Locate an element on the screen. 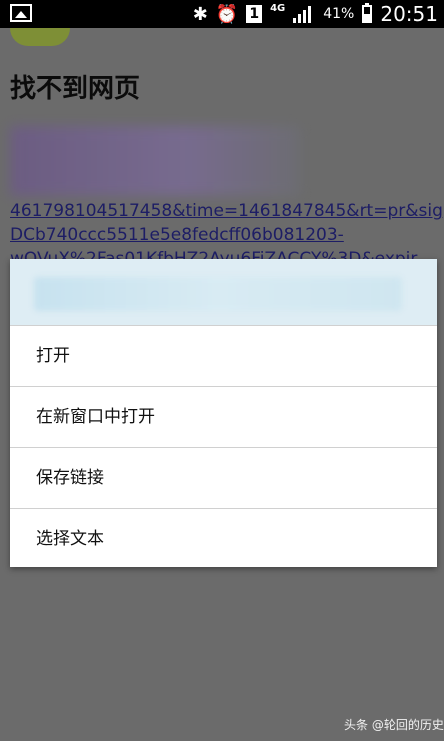  page-title: 找不到网页 is located at coordinates (75, 89).